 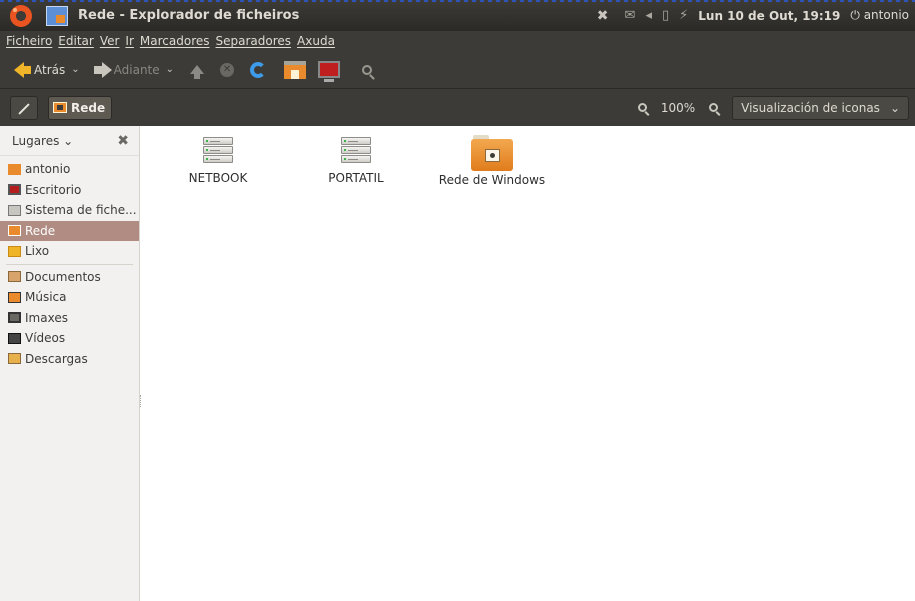 I want to click on sidebar-item-antonio: antonio, so click(x=69, y=169).